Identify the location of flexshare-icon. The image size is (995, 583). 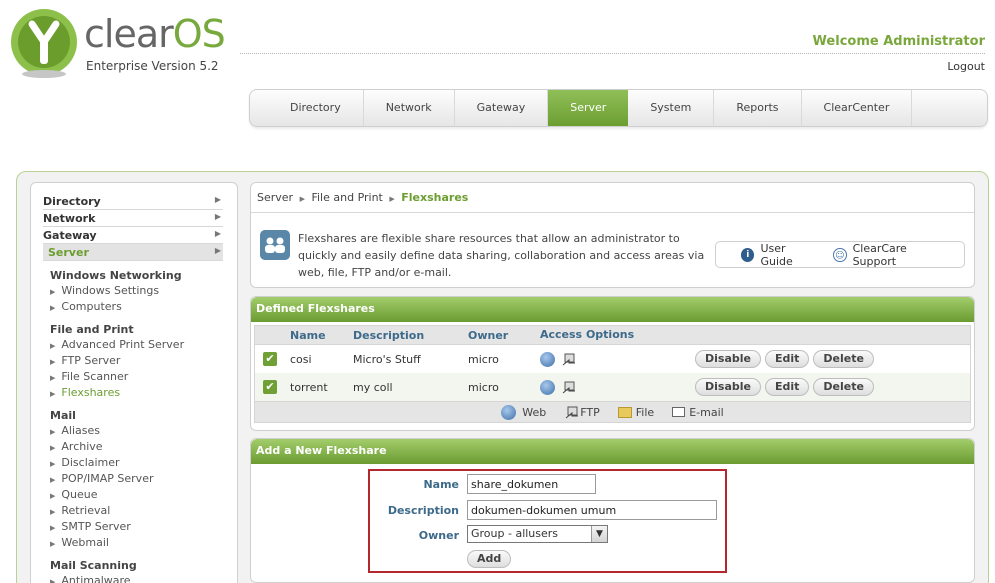
(275, 245).